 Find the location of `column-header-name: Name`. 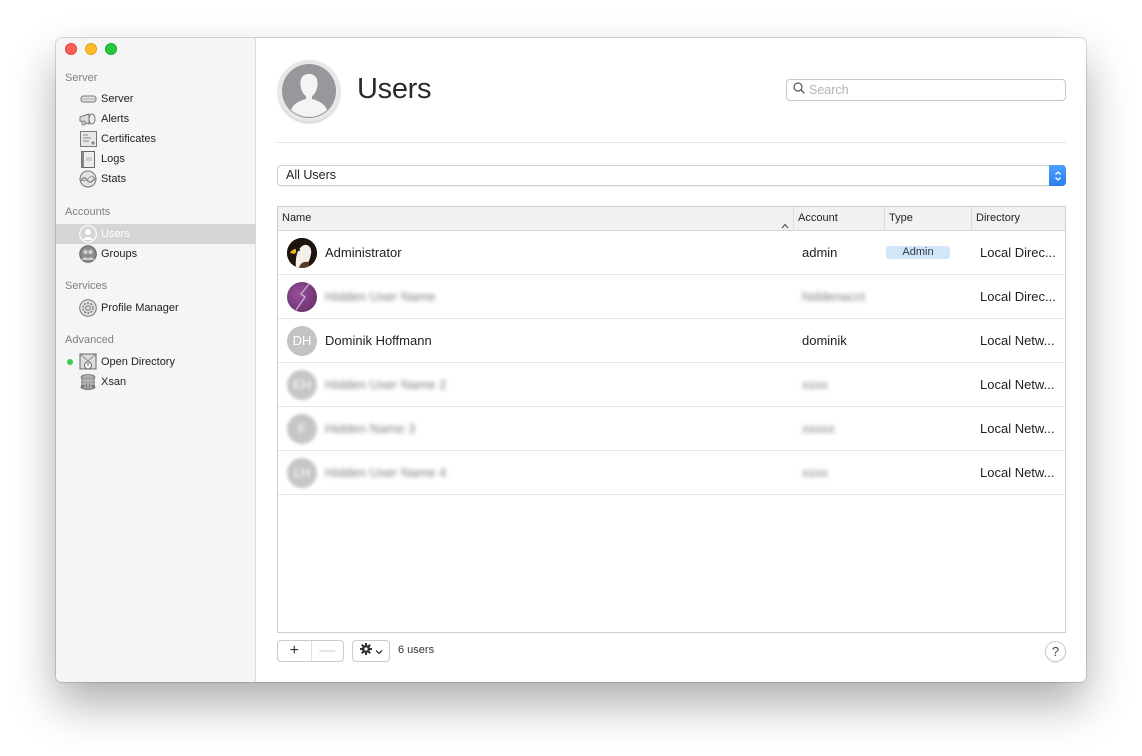

column-header-name: Name is located at coordinates (535, 219).